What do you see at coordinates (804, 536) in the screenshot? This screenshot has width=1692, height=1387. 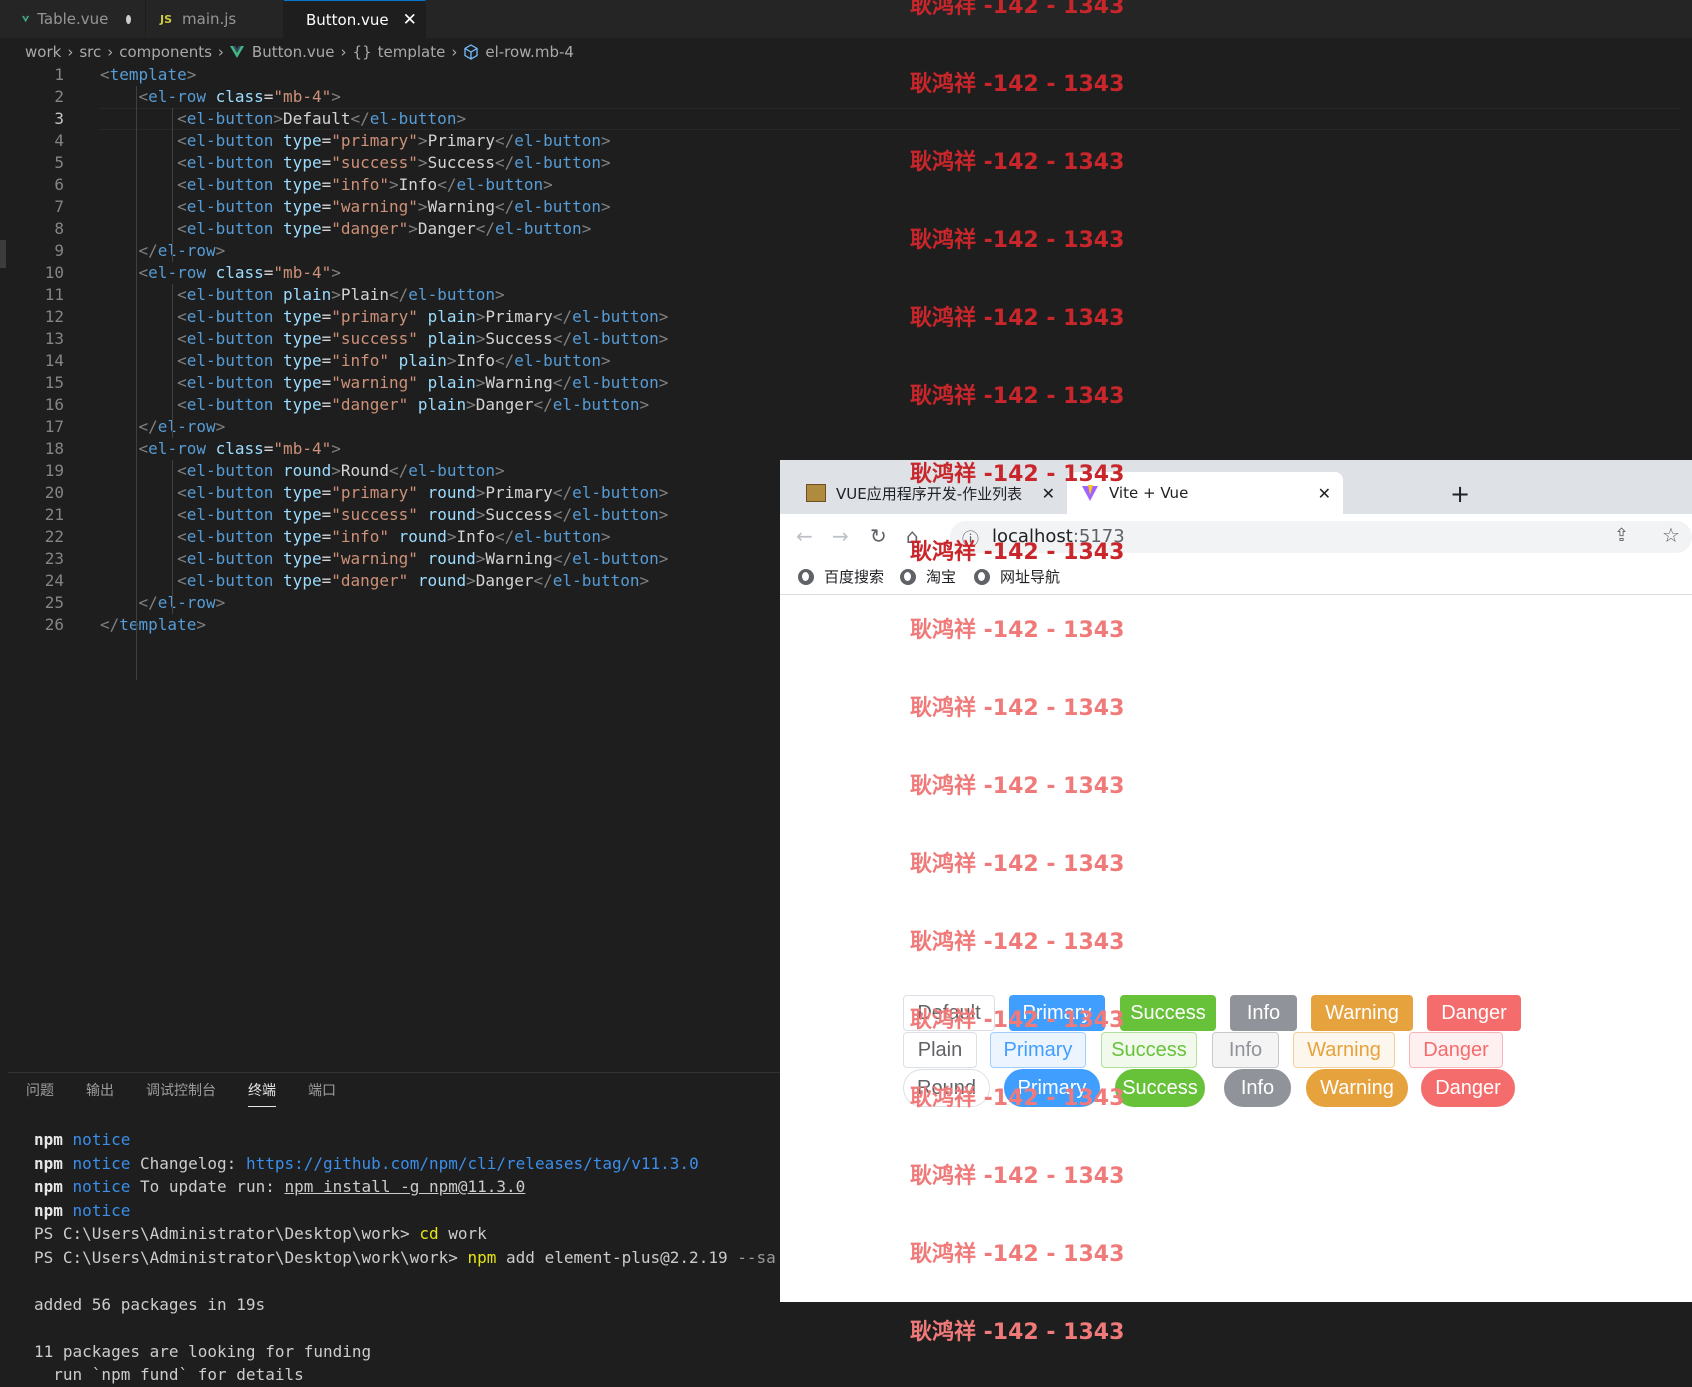 I see `back-arrow-icon: ←` at bounding box center [804, 536].